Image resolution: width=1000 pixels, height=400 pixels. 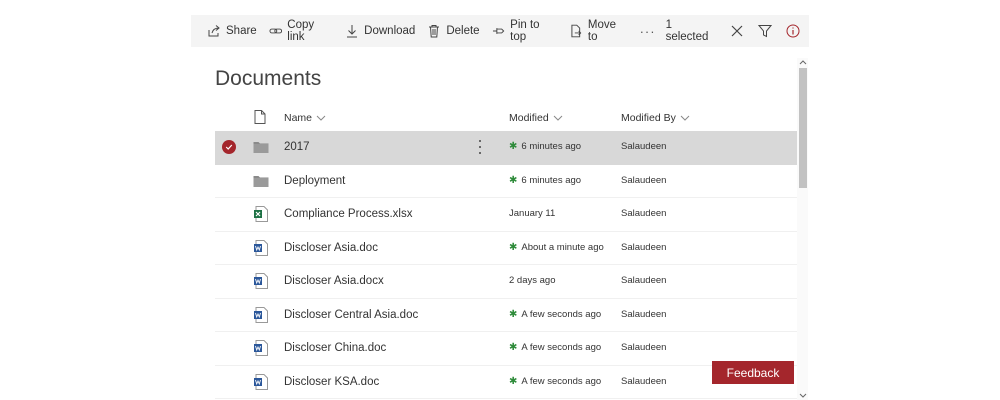 I want to click on document-icon, so click(x=260, y=117).